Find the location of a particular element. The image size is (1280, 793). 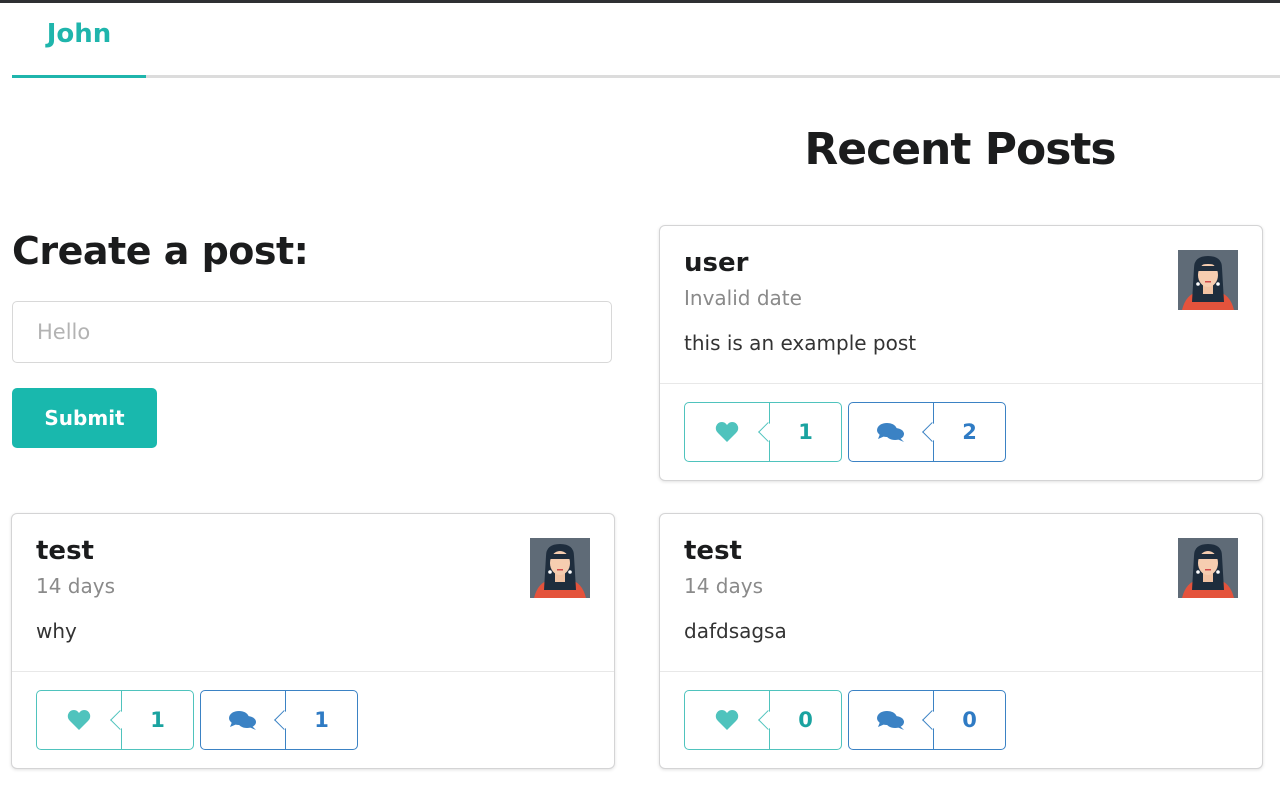

comment-count: 0 is located at coordinates (963, 720).